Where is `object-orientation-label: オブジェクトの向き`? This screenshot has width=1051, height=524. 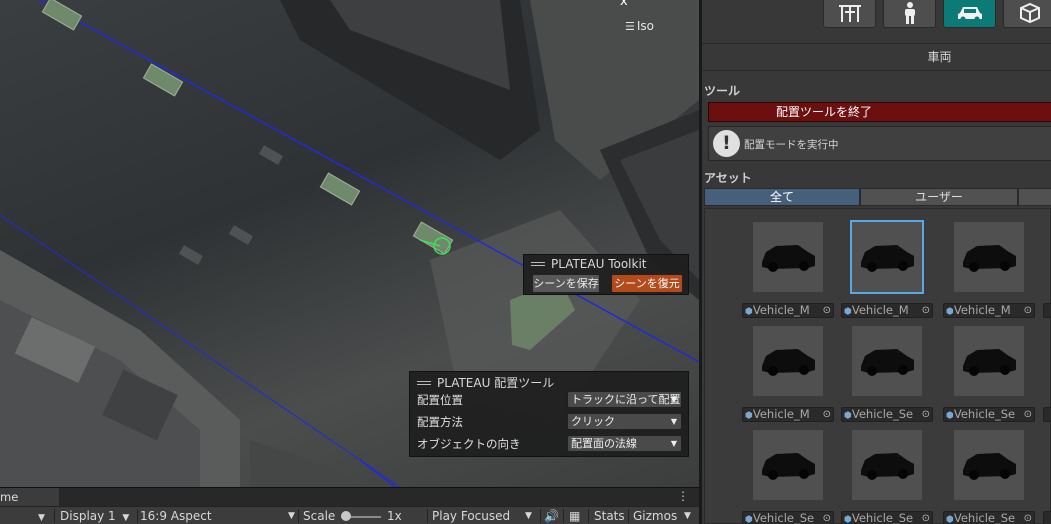 object-orientation-label: オブジェクトの向き is located at coordinates (469, 444).